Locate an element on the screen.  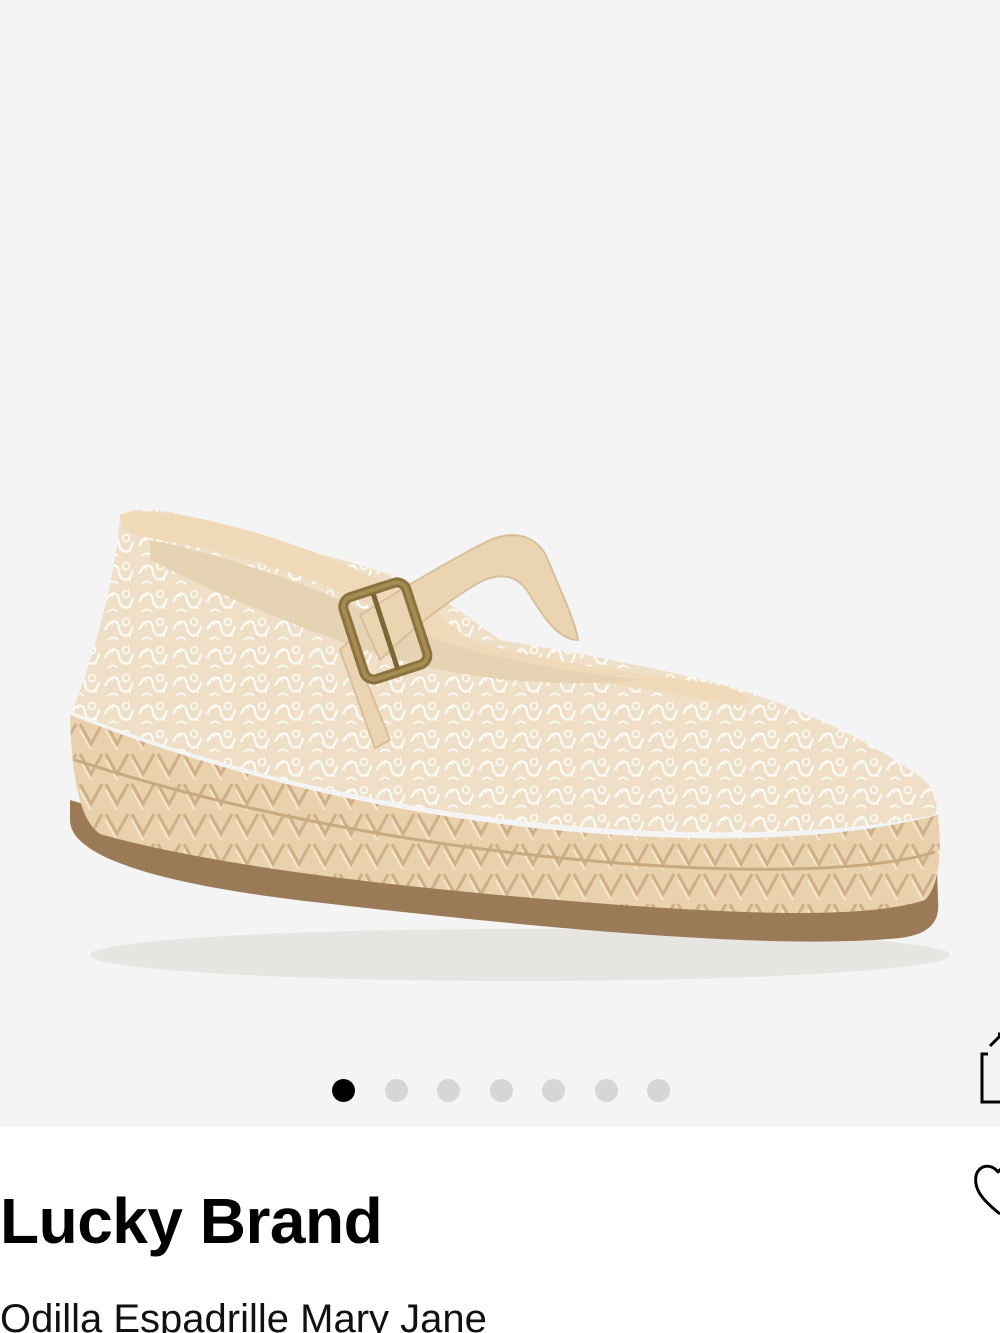
favorite-button is located at coordinates (985, 1188).